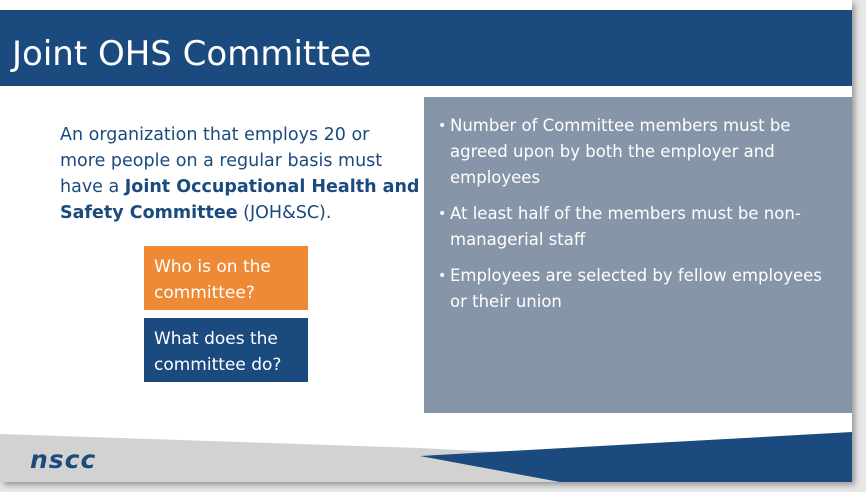  What do you see at coordinates (192, 54) in the screenshot?
I see `slide-title: Joint OHS Committee` at bounding box center [192, 54].